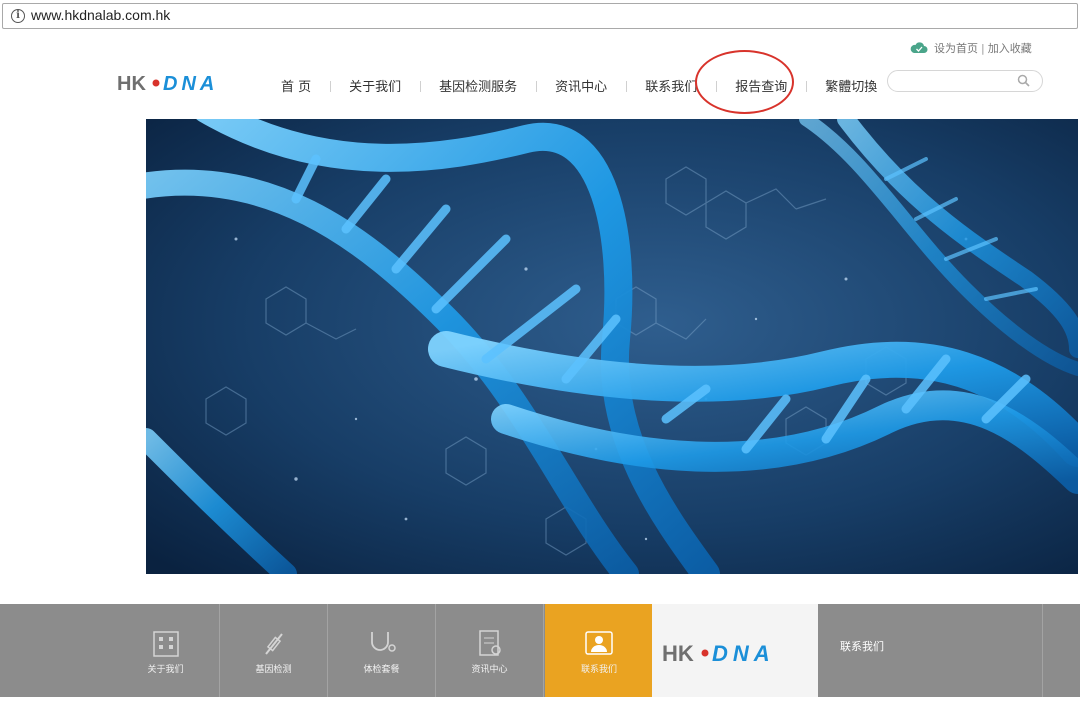 Image resolution: width=1080 pixels, height=701 pixels. I want to click on nav-item-news: 资讯中心, so click(581, 85).